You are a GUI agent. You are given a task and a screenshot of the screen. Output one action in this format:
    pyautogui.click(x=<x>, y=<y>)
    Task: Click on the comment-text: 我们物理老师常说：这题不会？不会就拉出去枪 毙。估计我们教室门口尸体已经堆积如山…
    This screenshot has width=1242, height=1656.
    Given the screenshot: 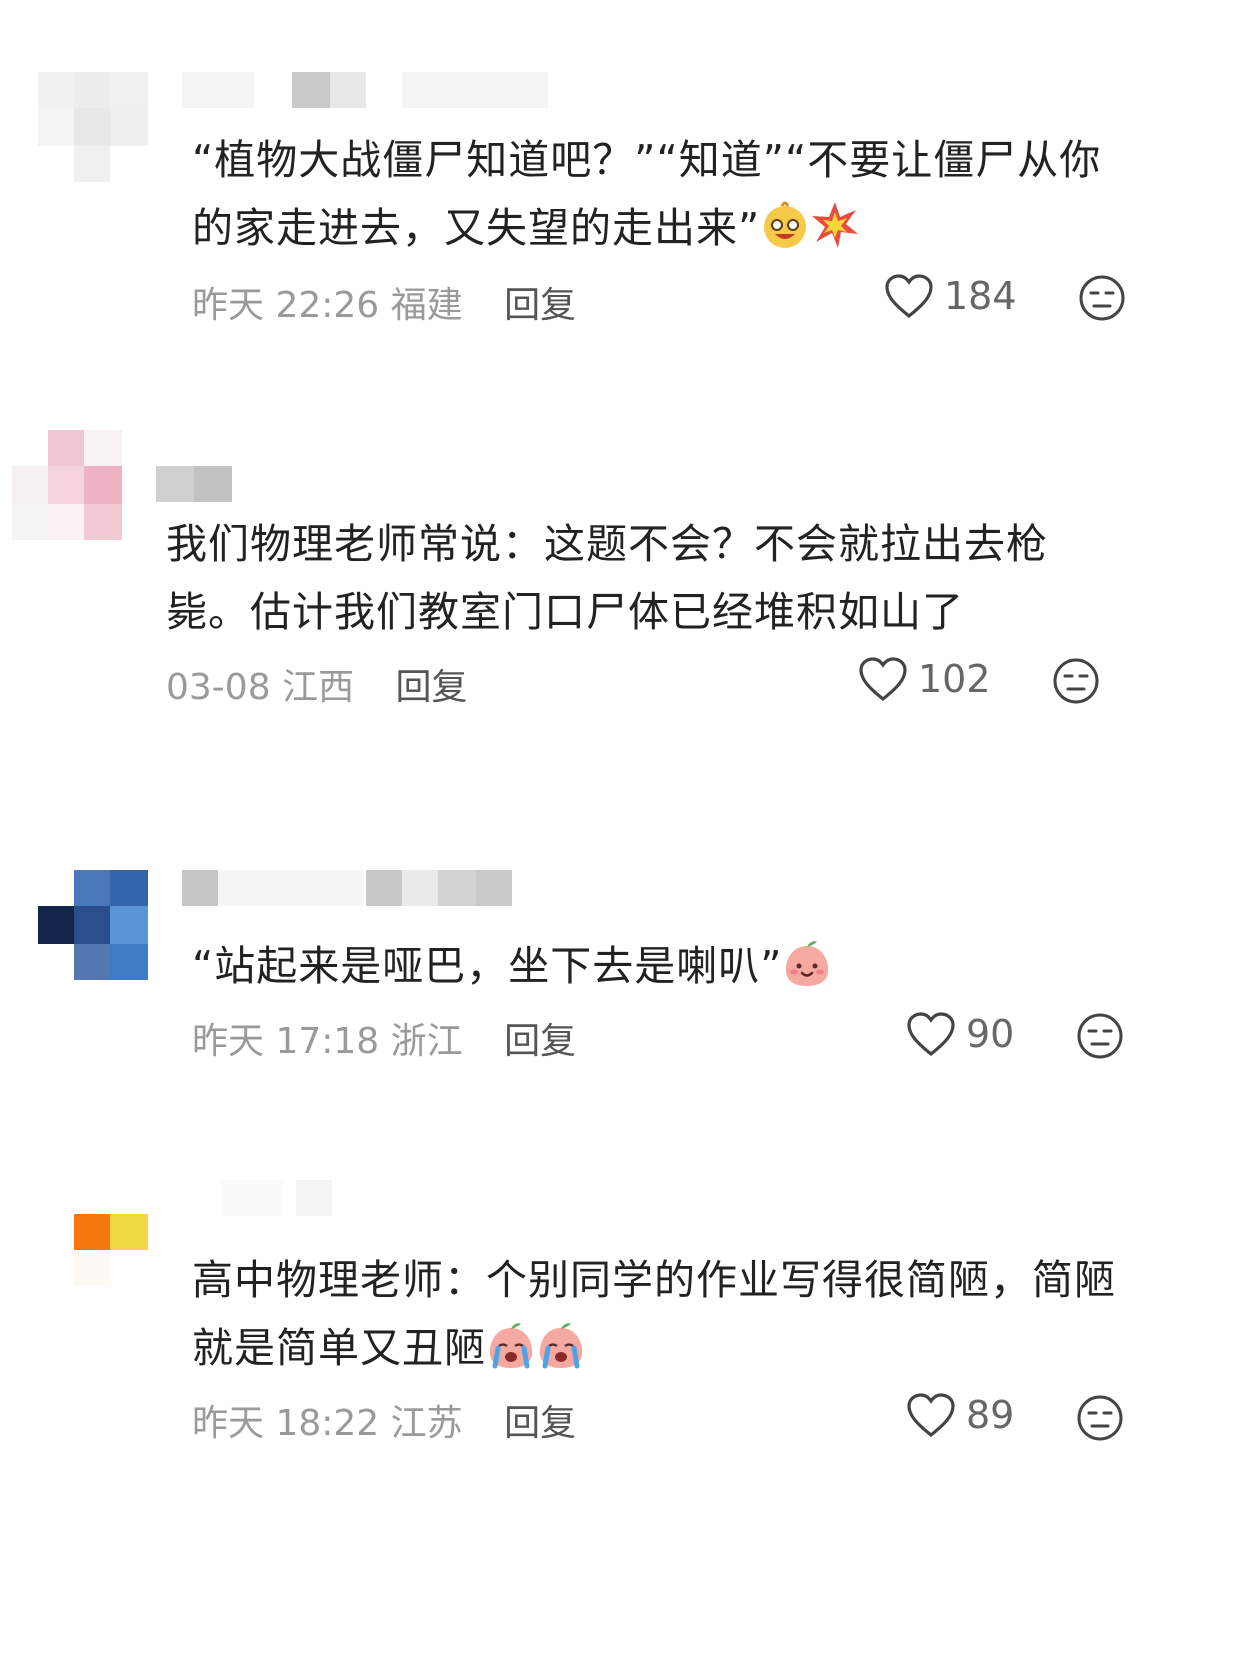 What is the action you would take?
    pyautogui.click(x=607, y=578)
    